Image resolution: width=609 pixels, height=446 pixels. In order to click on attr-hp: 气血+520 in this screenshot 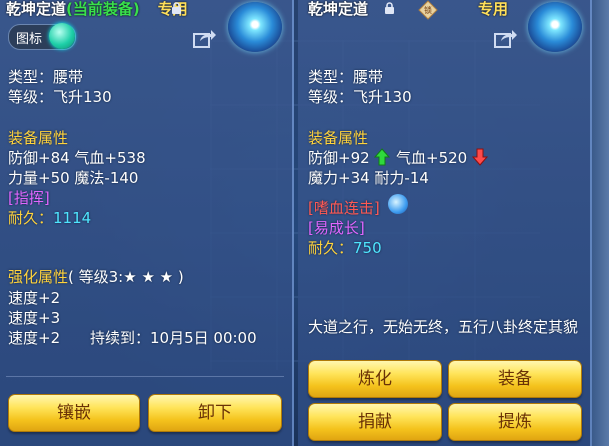, I will do `click(432, 158)`.